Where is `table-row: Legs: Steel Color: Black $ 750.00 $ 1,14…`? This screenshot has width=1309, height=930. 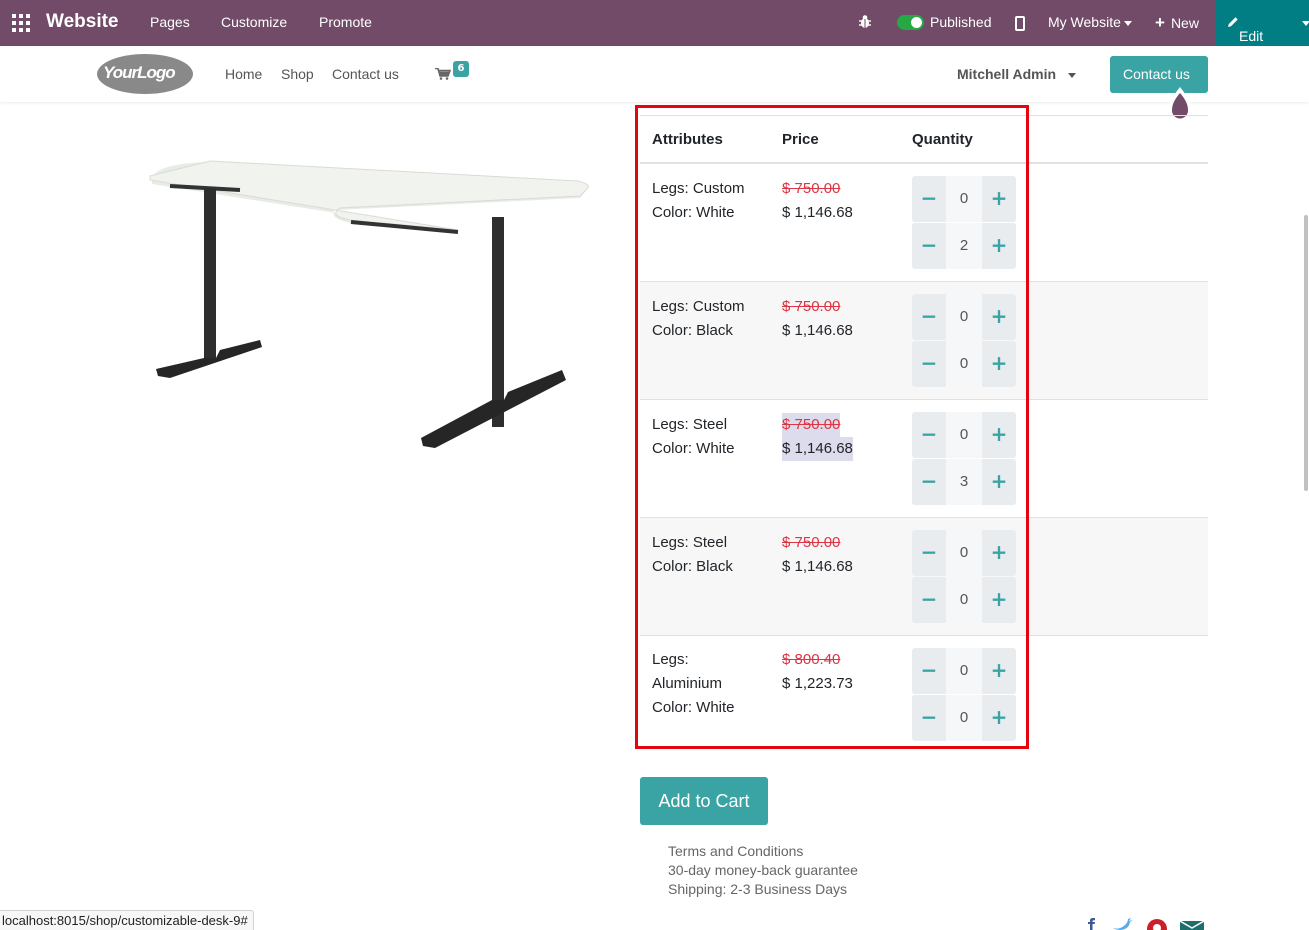
table-row: Legs: Steel Color: Black $ 750.00 $ 1,14… is located at coordinates (924, 577).